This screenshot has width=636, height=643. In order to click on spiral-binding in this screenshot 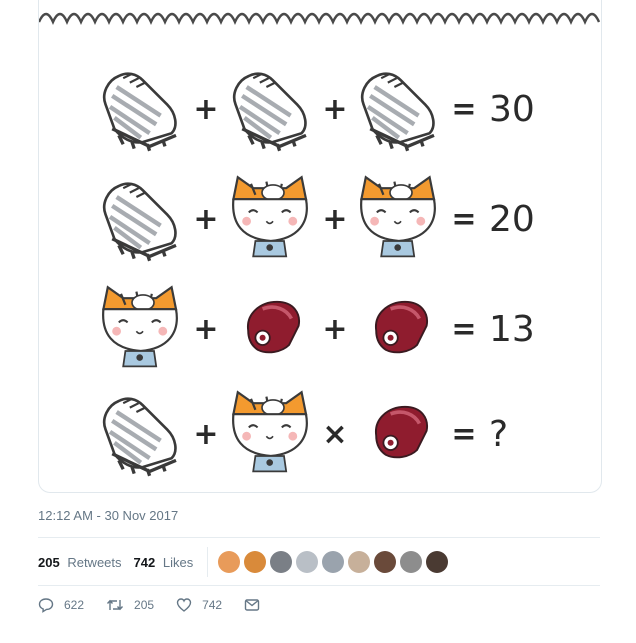, I will do `click(320, 18)`.